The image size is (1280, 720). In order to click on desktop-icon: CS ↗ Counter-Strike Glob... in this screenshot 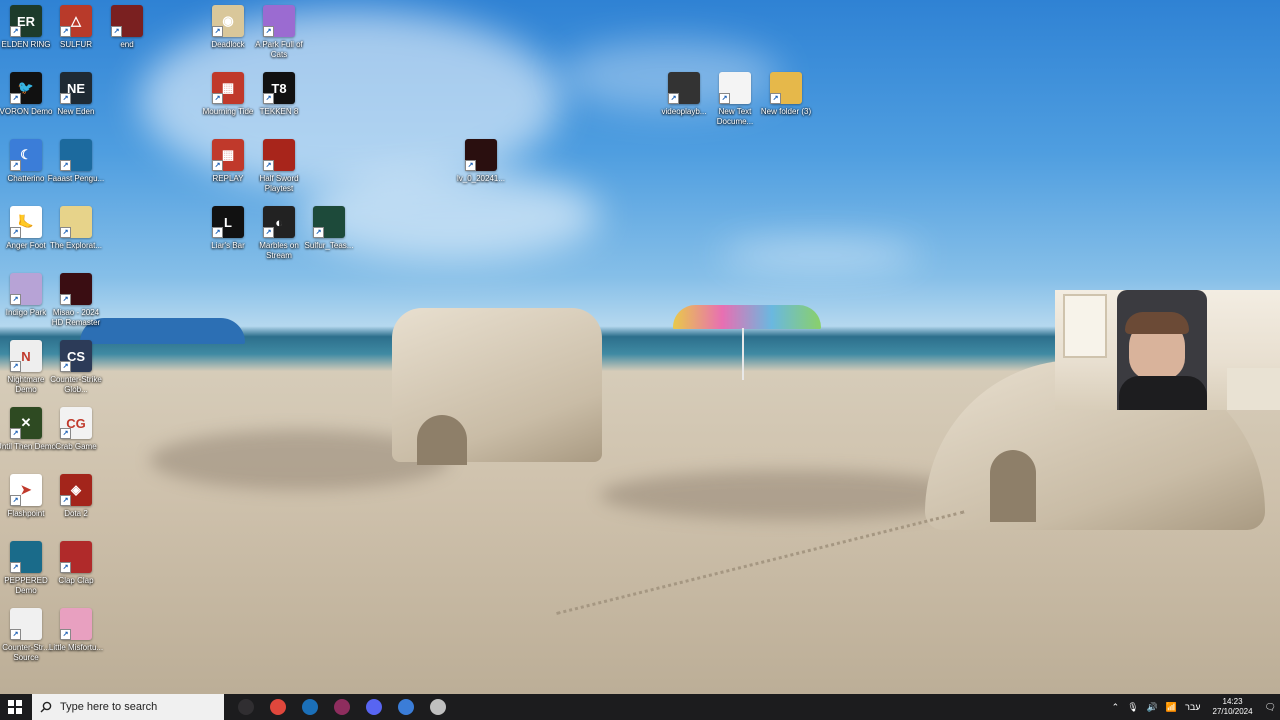, I will do `click(76, 367)`.